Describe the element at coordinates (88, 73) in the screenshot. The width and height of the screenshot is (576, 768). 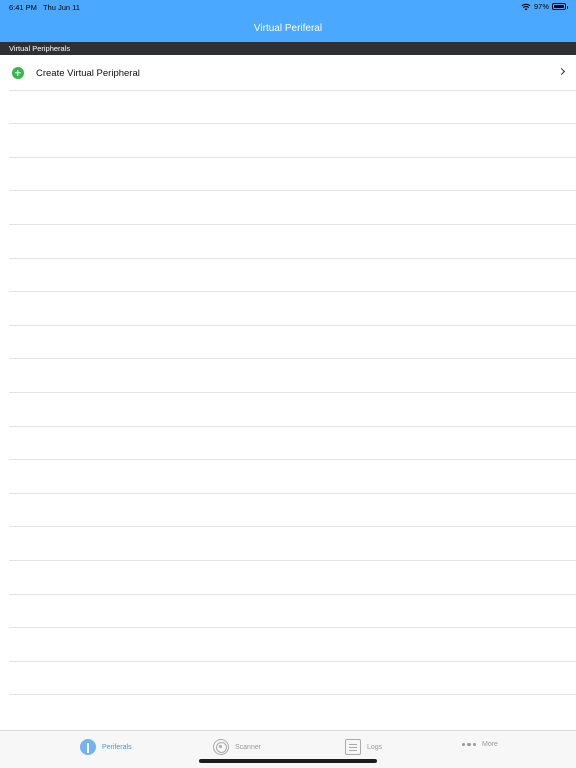
I see `row-label: Create Virtual Peripheral` at that location.